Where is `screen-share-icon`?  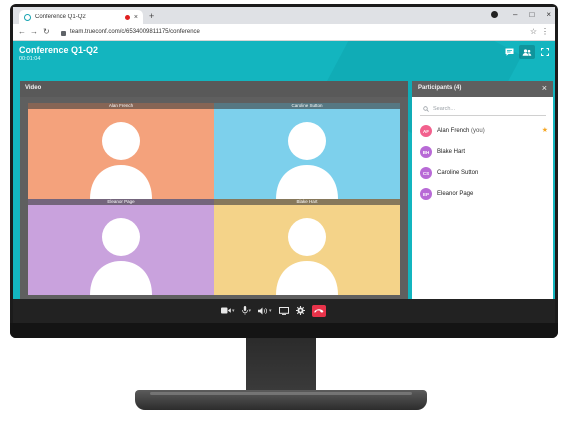 screen-share-icon is located at coordinates (283, 310).